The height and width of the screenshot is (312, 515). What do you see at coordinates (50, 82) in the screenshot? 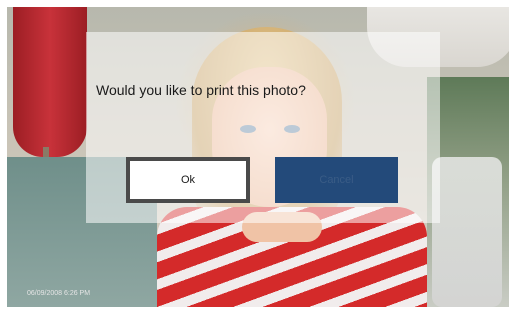
I see `background-umbrella` at bounding box center [50, 82].